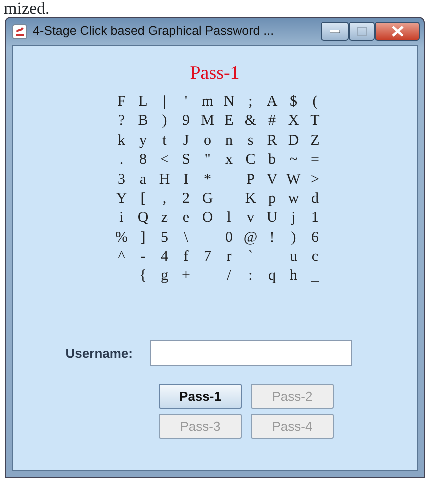 Image resolution: width=427 pixels, height=478 pixels. I want to click on maximize-icon, so click(362, 31).